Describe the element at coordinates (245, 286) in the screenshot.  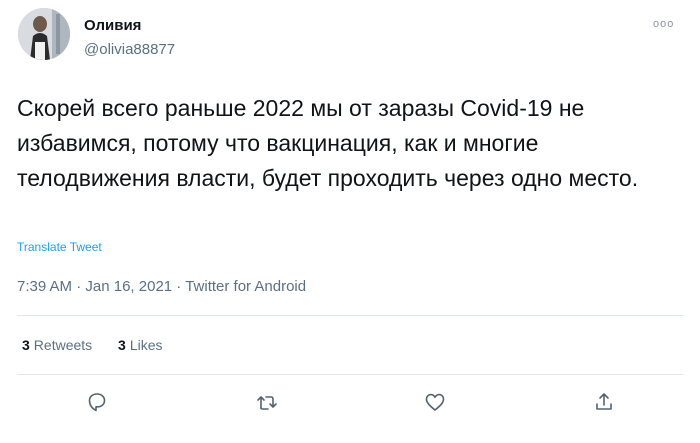
I see `tweet-source: Twitter for Android` at that location.